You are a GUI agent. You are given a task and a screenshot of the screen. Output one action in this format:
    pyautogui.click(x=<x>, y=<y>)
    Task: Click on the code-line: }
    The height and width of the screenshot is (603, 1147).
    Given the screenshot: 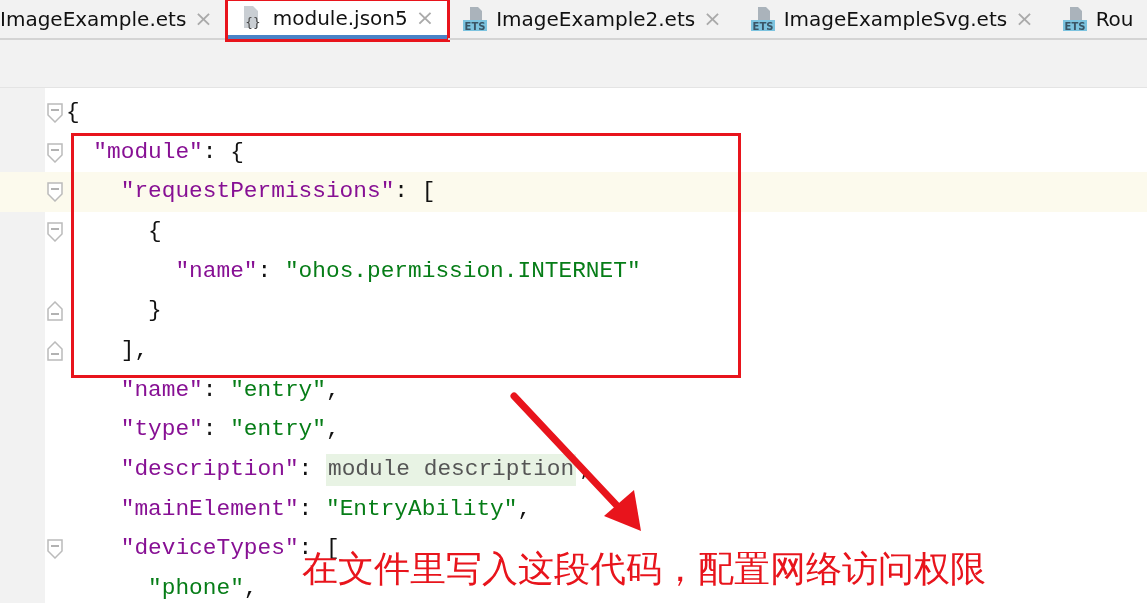 What is the action you would take?
    pyautogui.click(x=154, y=311)
    